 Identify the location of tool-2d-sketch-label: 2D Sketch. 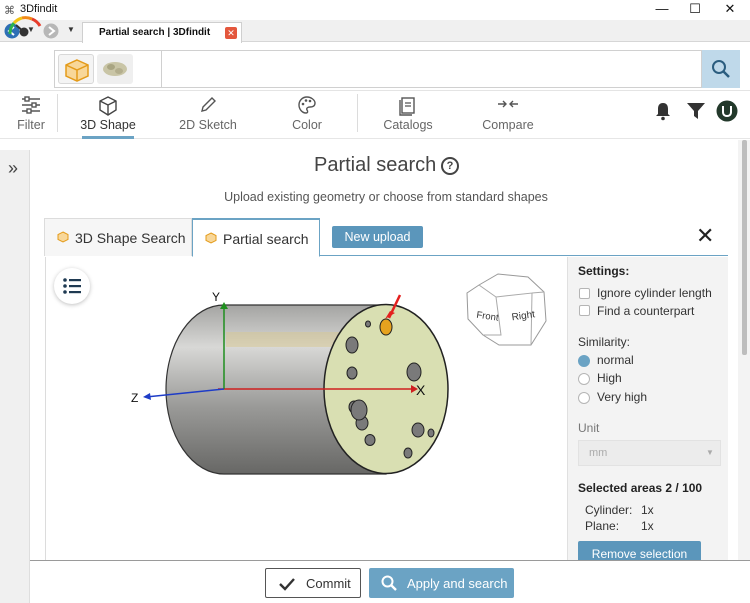
(208, 125).